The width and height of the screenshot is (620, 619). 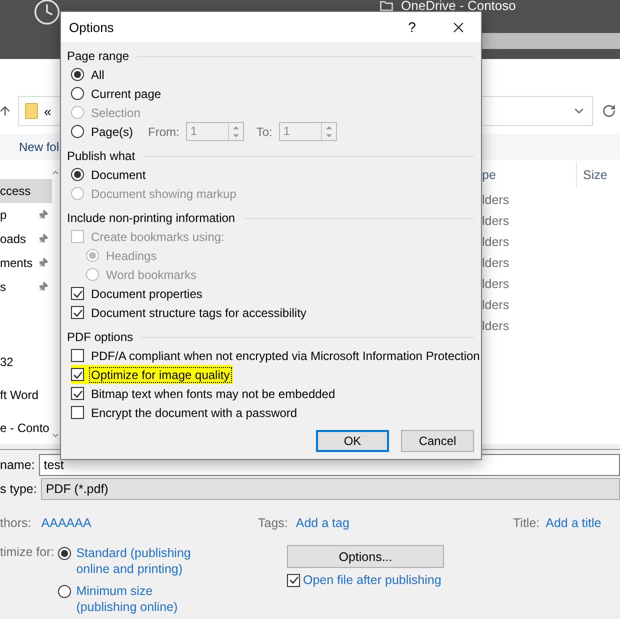 I want to click on file-name-label: name:, so click(x=17, y=465).